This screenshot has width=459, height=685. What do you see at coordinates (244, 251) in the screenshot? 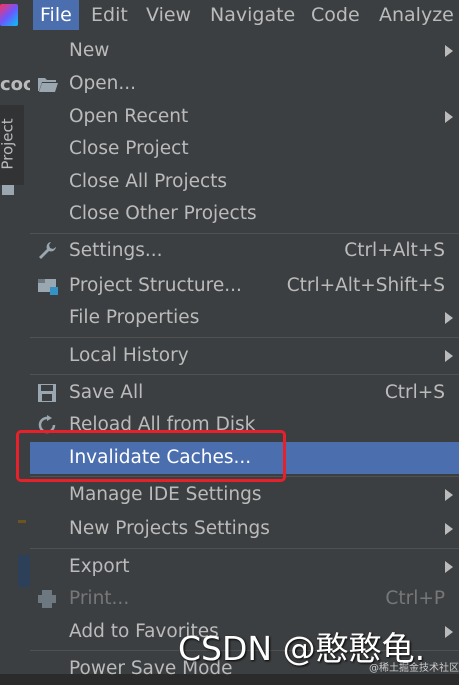
I see `menu-item-settings: Settings... Ctrl+Alt+S` at bounding box center [244, 251].